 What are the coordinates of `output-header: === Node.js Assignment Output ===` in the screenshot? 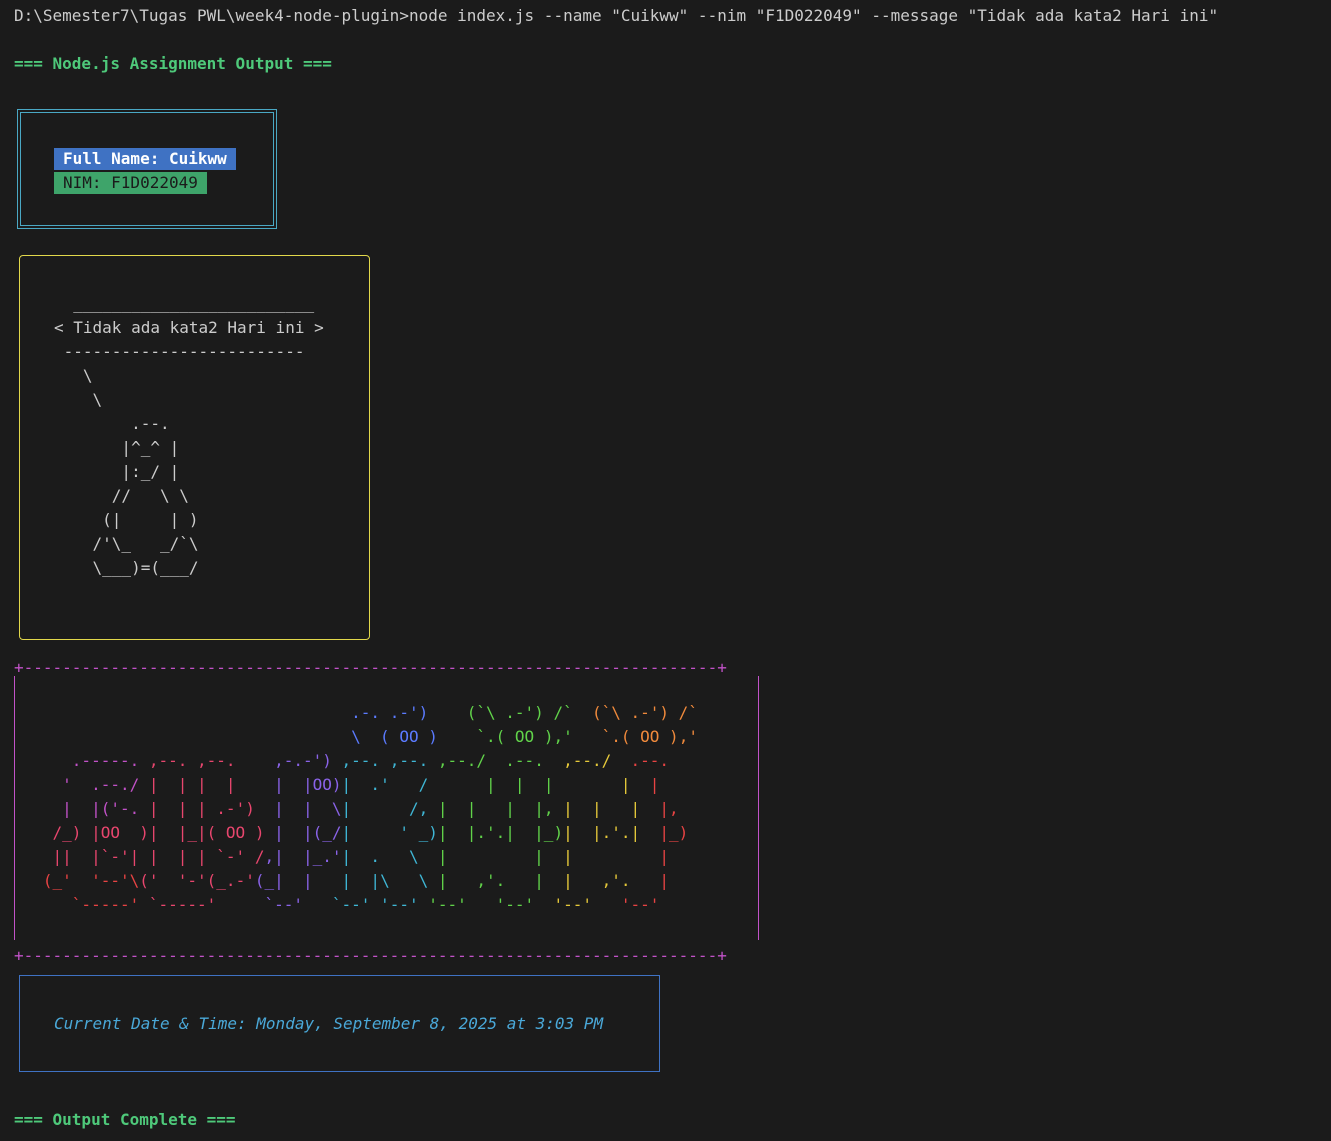 It's located at (173, 63).